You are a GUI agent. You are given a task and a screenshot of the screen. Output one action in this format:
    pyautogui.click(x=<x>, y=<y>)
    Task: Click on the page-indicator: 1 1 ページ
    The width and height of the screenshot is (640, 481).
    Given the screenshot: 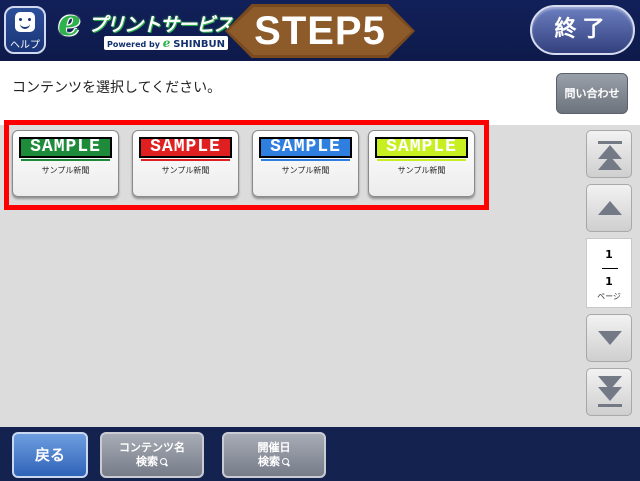 What is the action you would take?
    pyautogui.click(x=609, y=273)
    